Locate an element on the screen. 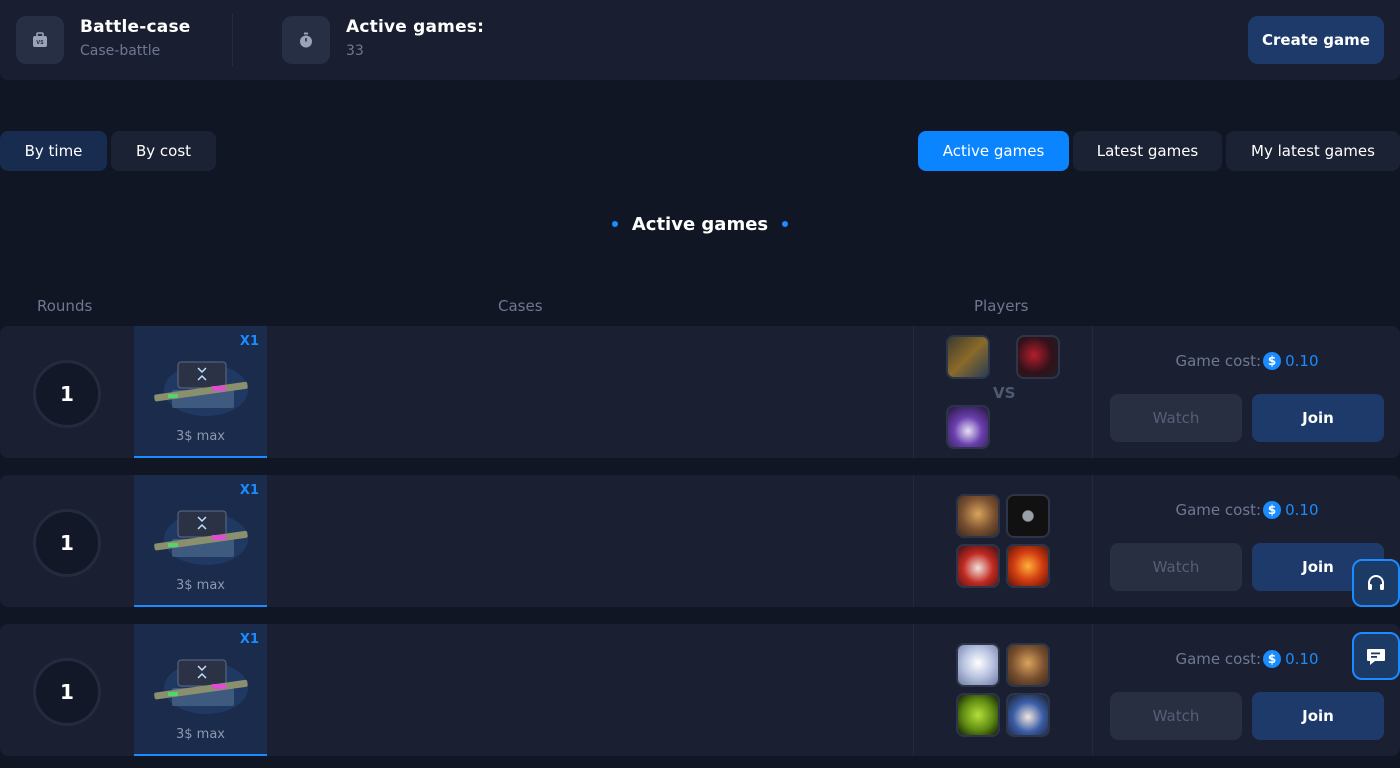  chat-icon is located at coordinates (1376, 657).